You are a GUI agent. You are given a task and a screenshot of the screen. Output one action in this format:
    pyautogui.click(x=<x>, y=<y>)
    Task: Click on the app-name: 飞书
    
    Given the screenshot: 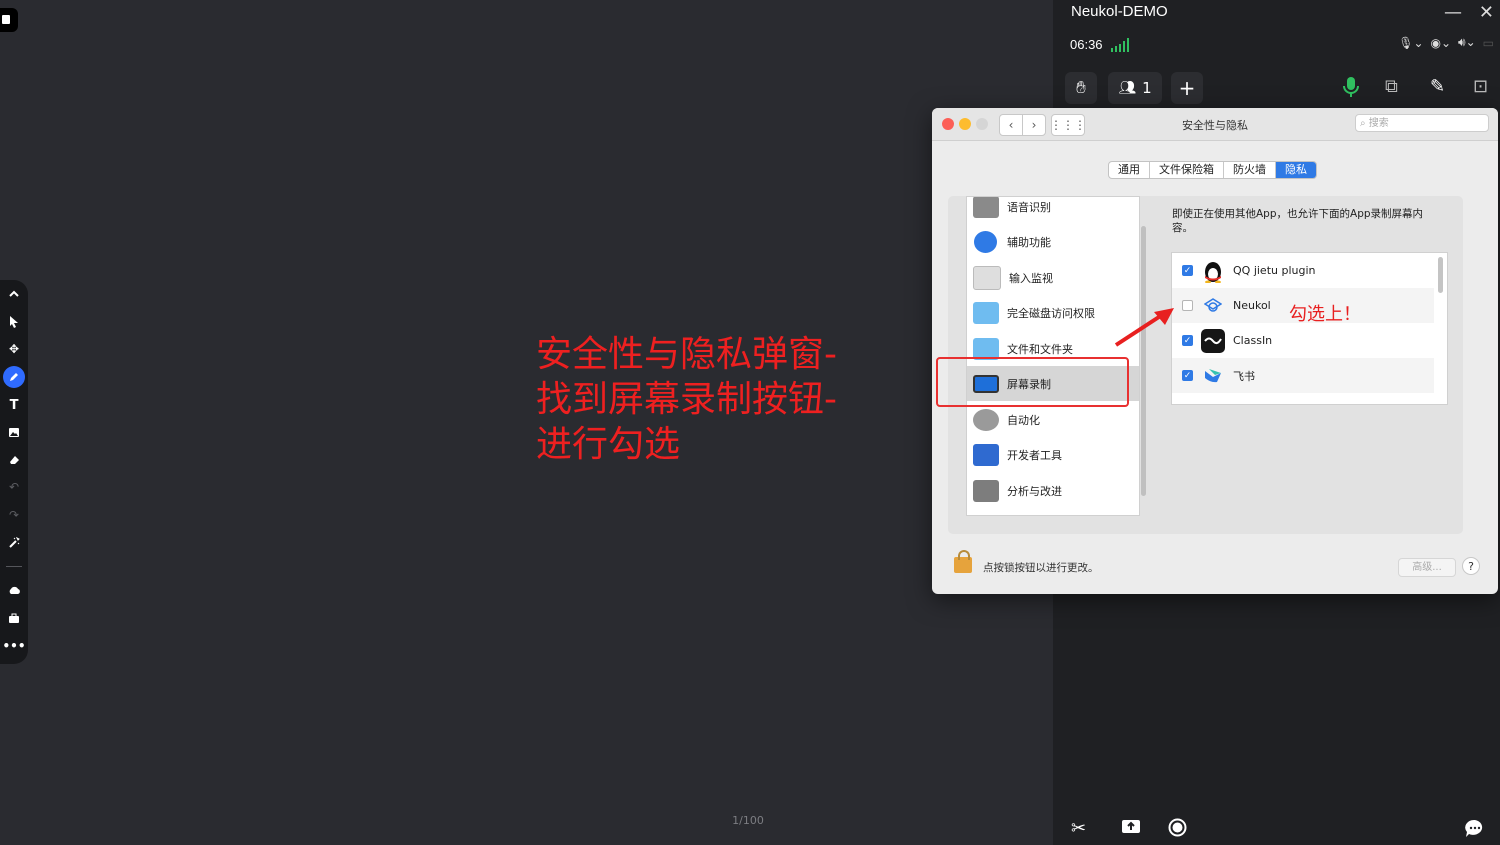 What is the action you would take?
    pyautogui.click(x=1244, y=376)
    